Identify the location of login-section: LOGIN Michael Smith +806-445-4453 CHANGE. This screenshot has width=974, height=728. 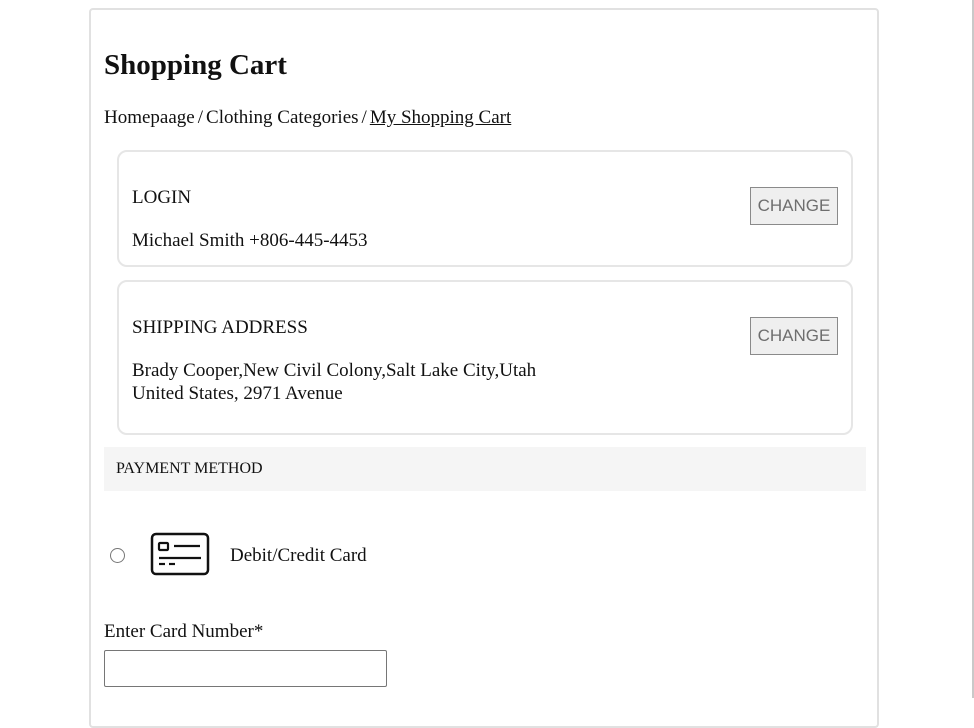
(485, 208).